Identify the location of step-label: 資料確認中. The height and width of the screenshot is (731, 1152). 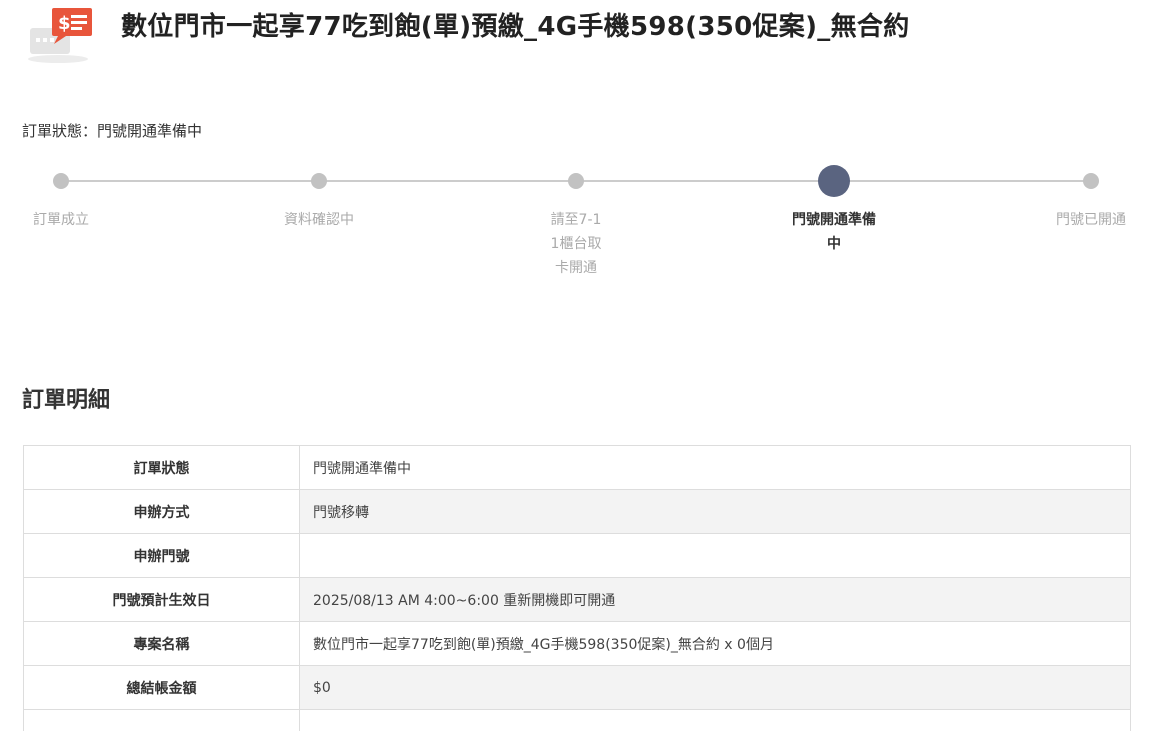
(319, 220).